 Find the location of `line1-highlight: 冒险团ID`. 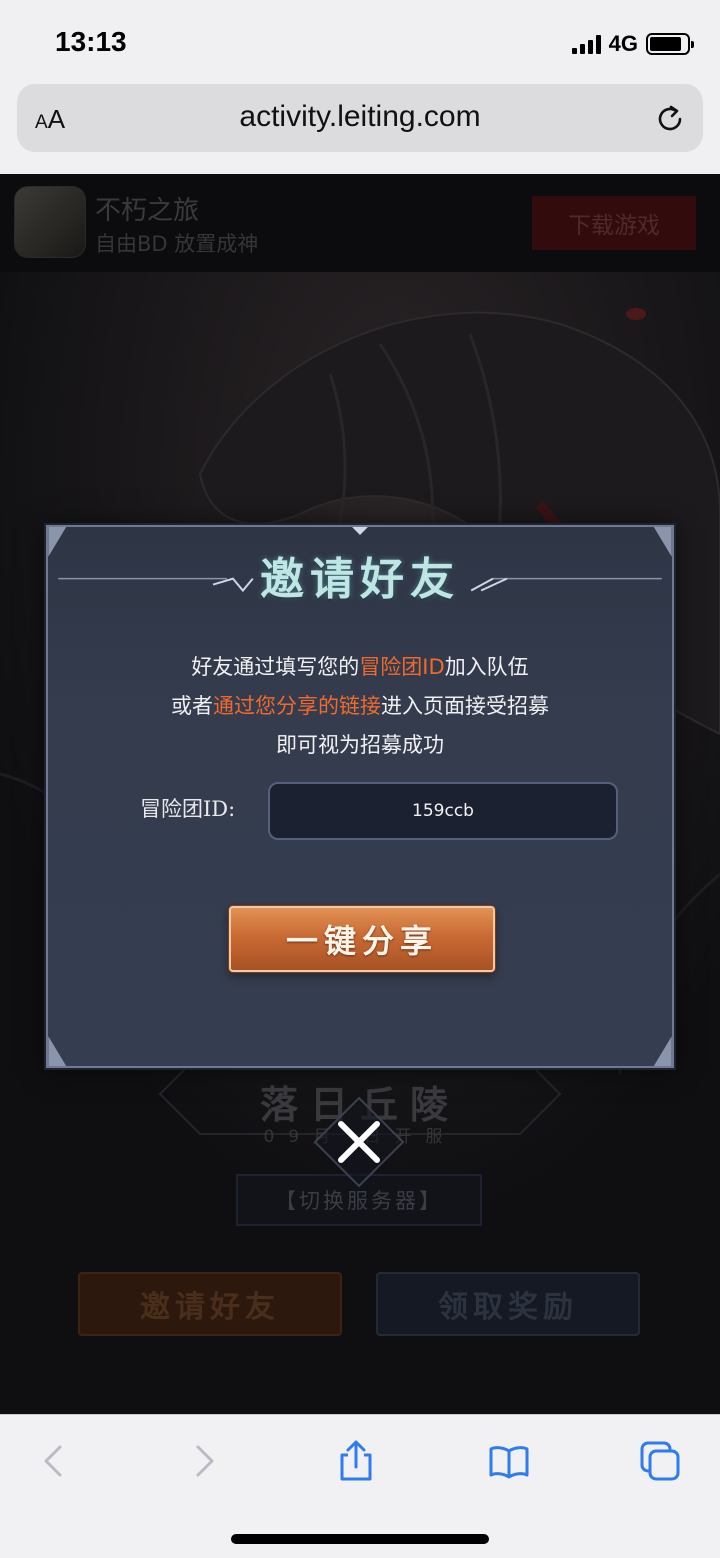

line1-highlight: 冒险团ID is located at coordinates (402, 667).